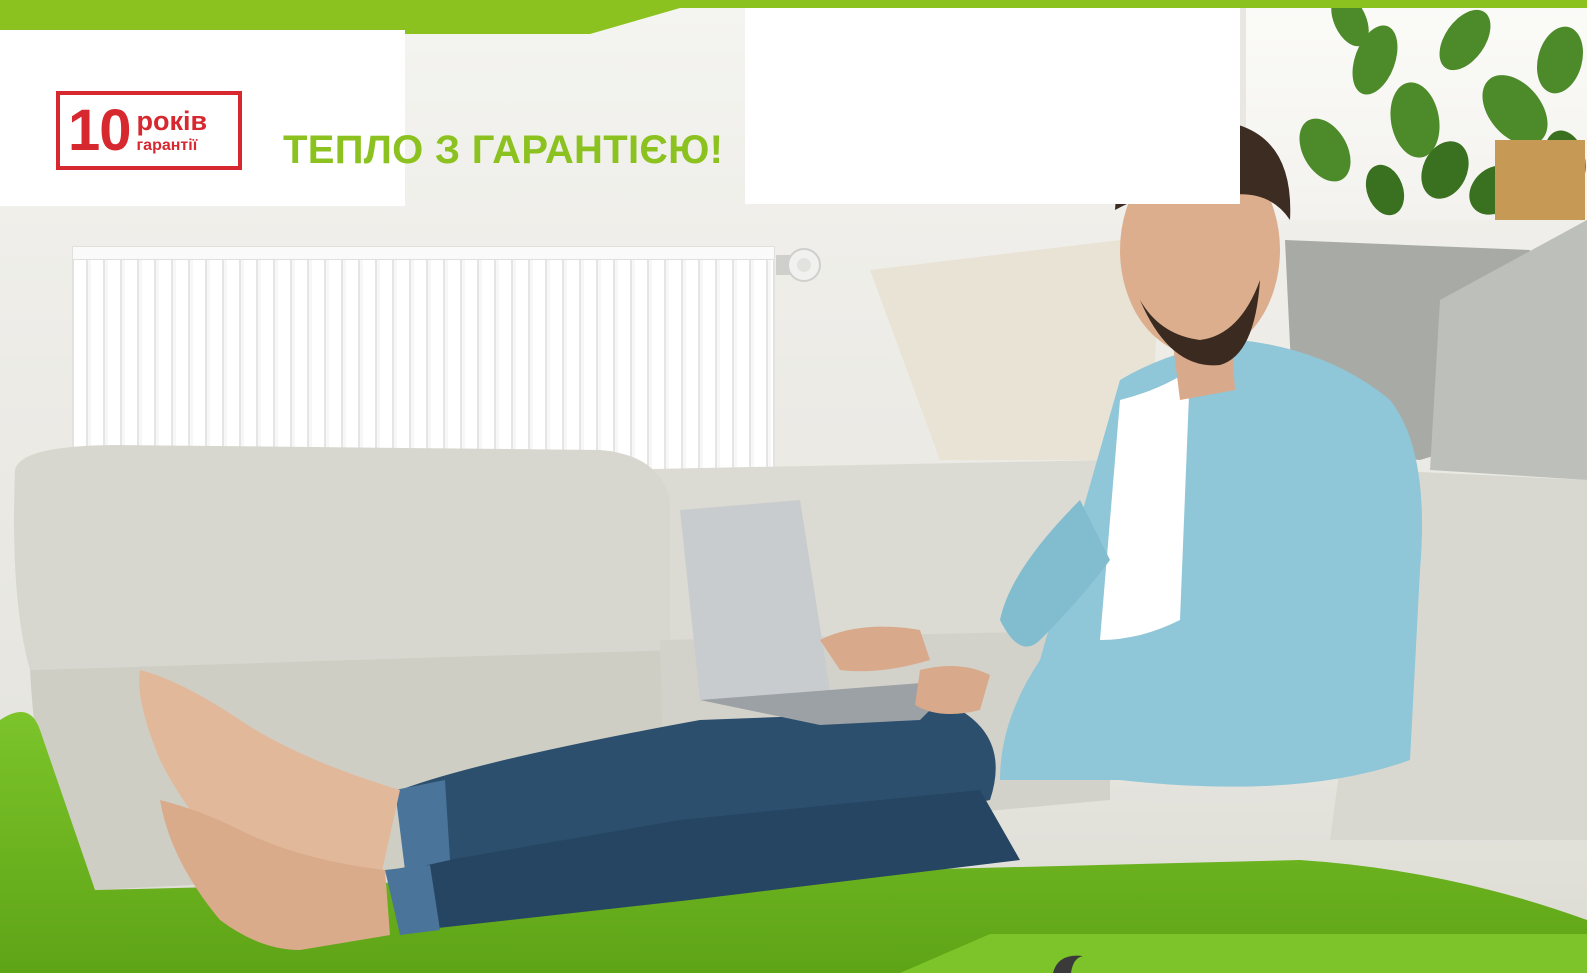 The image size is (1587, 973). What do you see at coordinates (503, 150) in the screenshot?
I see `slogan-heading: ТЕПЛО З ГАРАНТІЄЮ!` at bounding box center [503, 150].